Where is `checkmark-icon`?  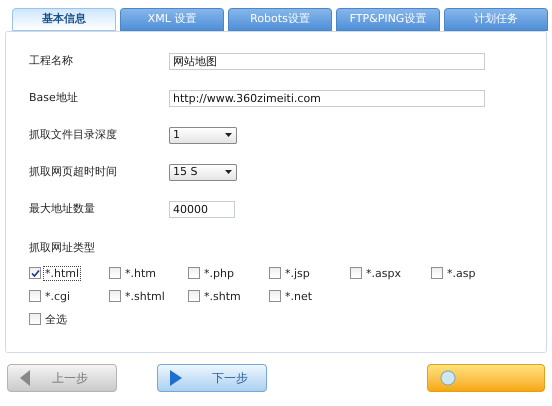 checkmark-icon is located at coordinates (35, 273).